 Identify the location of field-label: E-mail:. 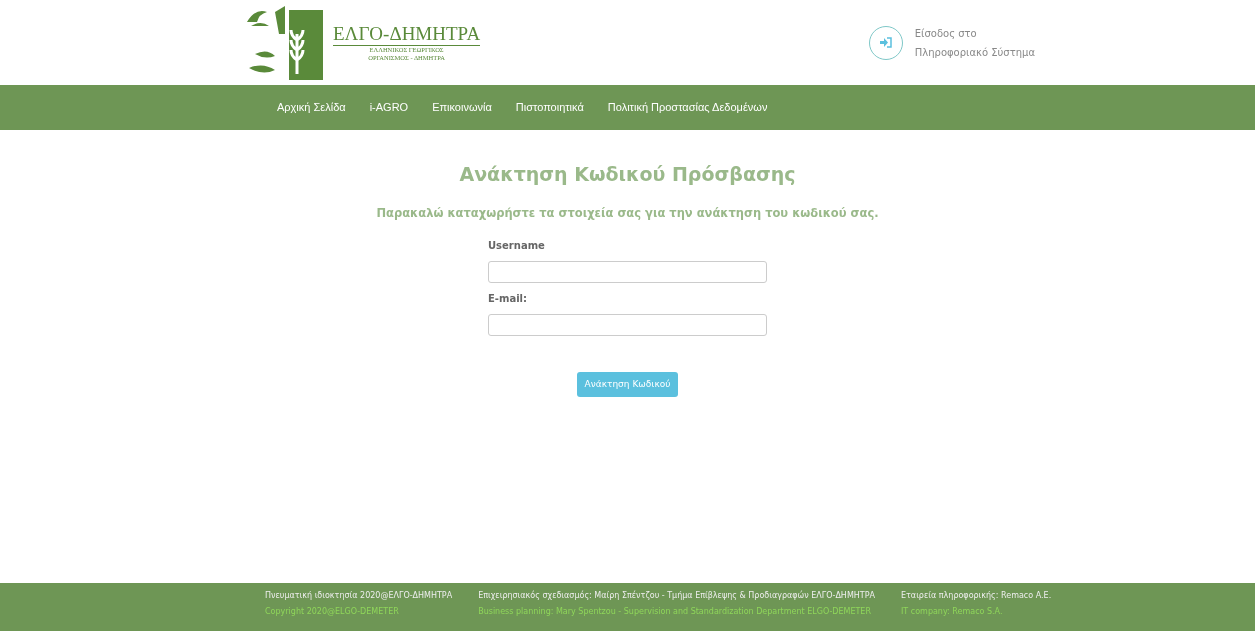
(508, 298).